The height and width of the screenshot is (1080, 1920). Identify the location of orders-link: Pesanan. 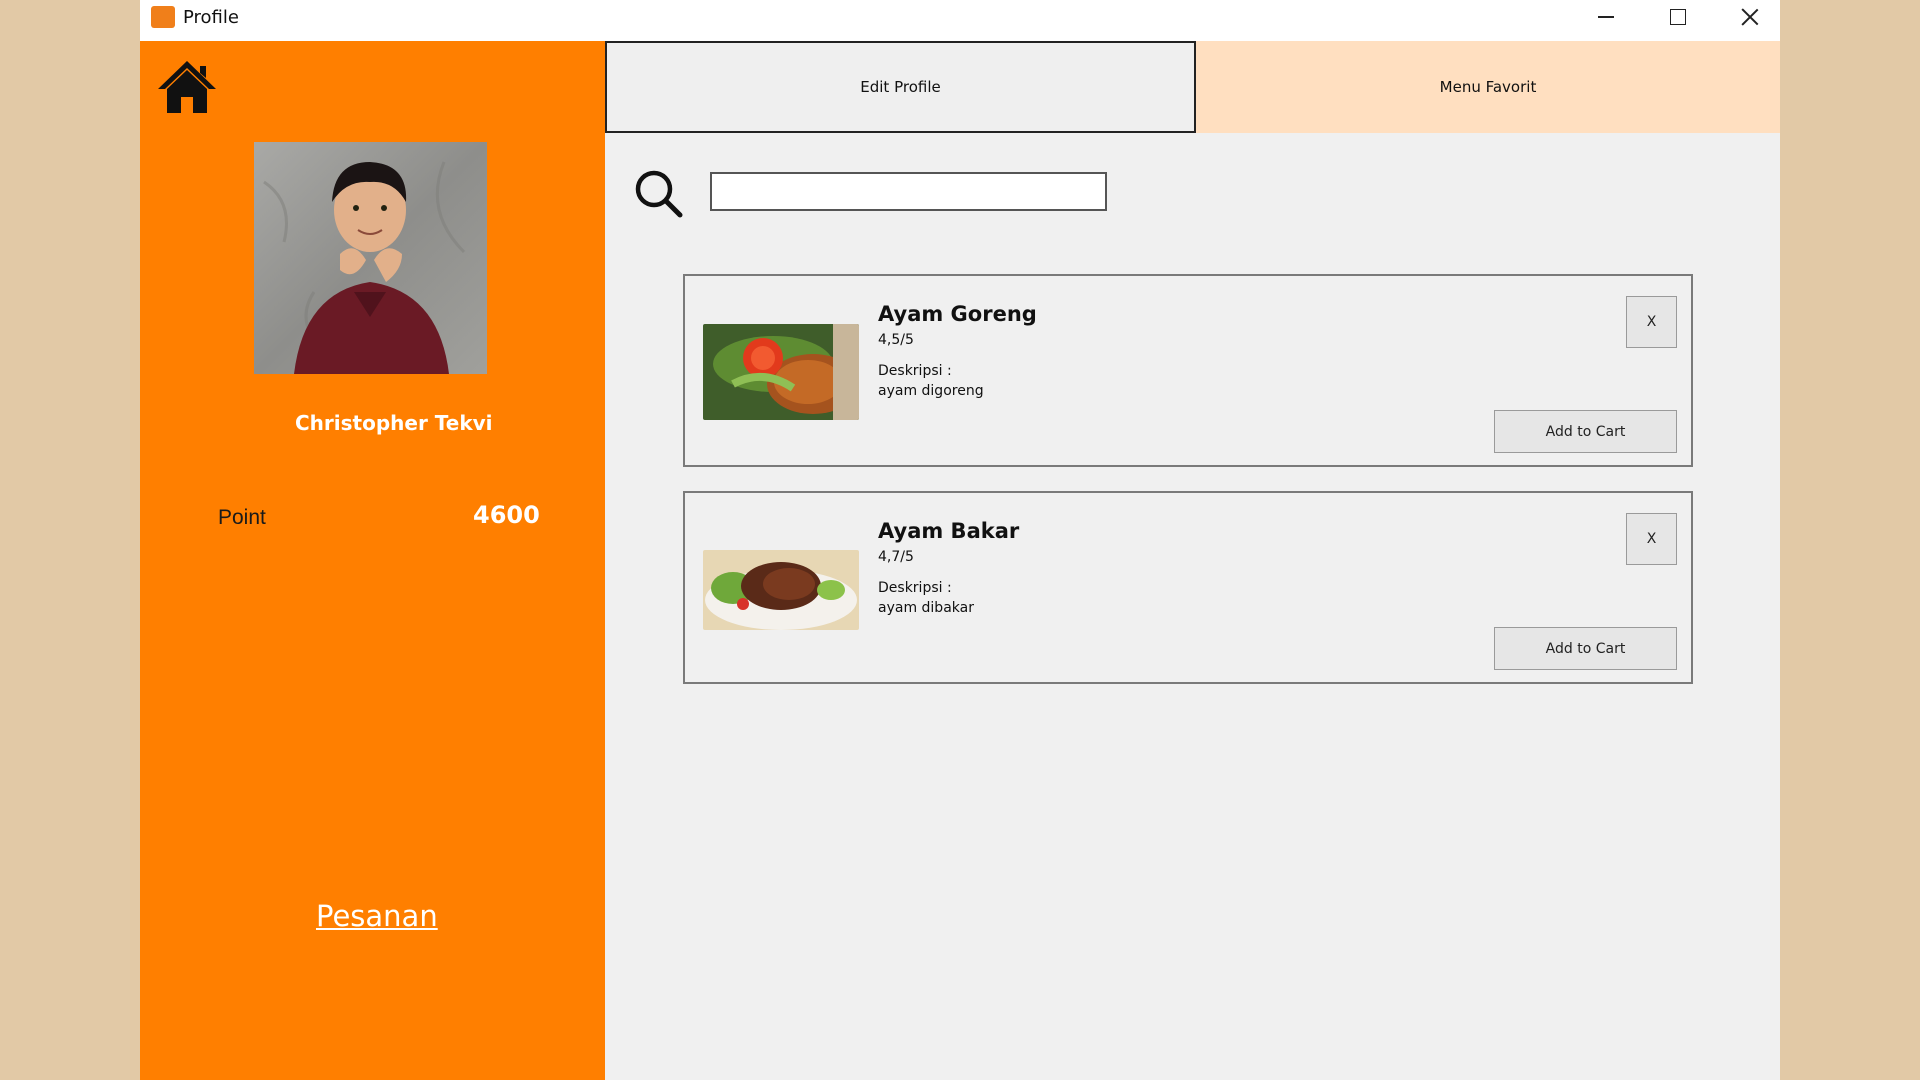
(377, 916).